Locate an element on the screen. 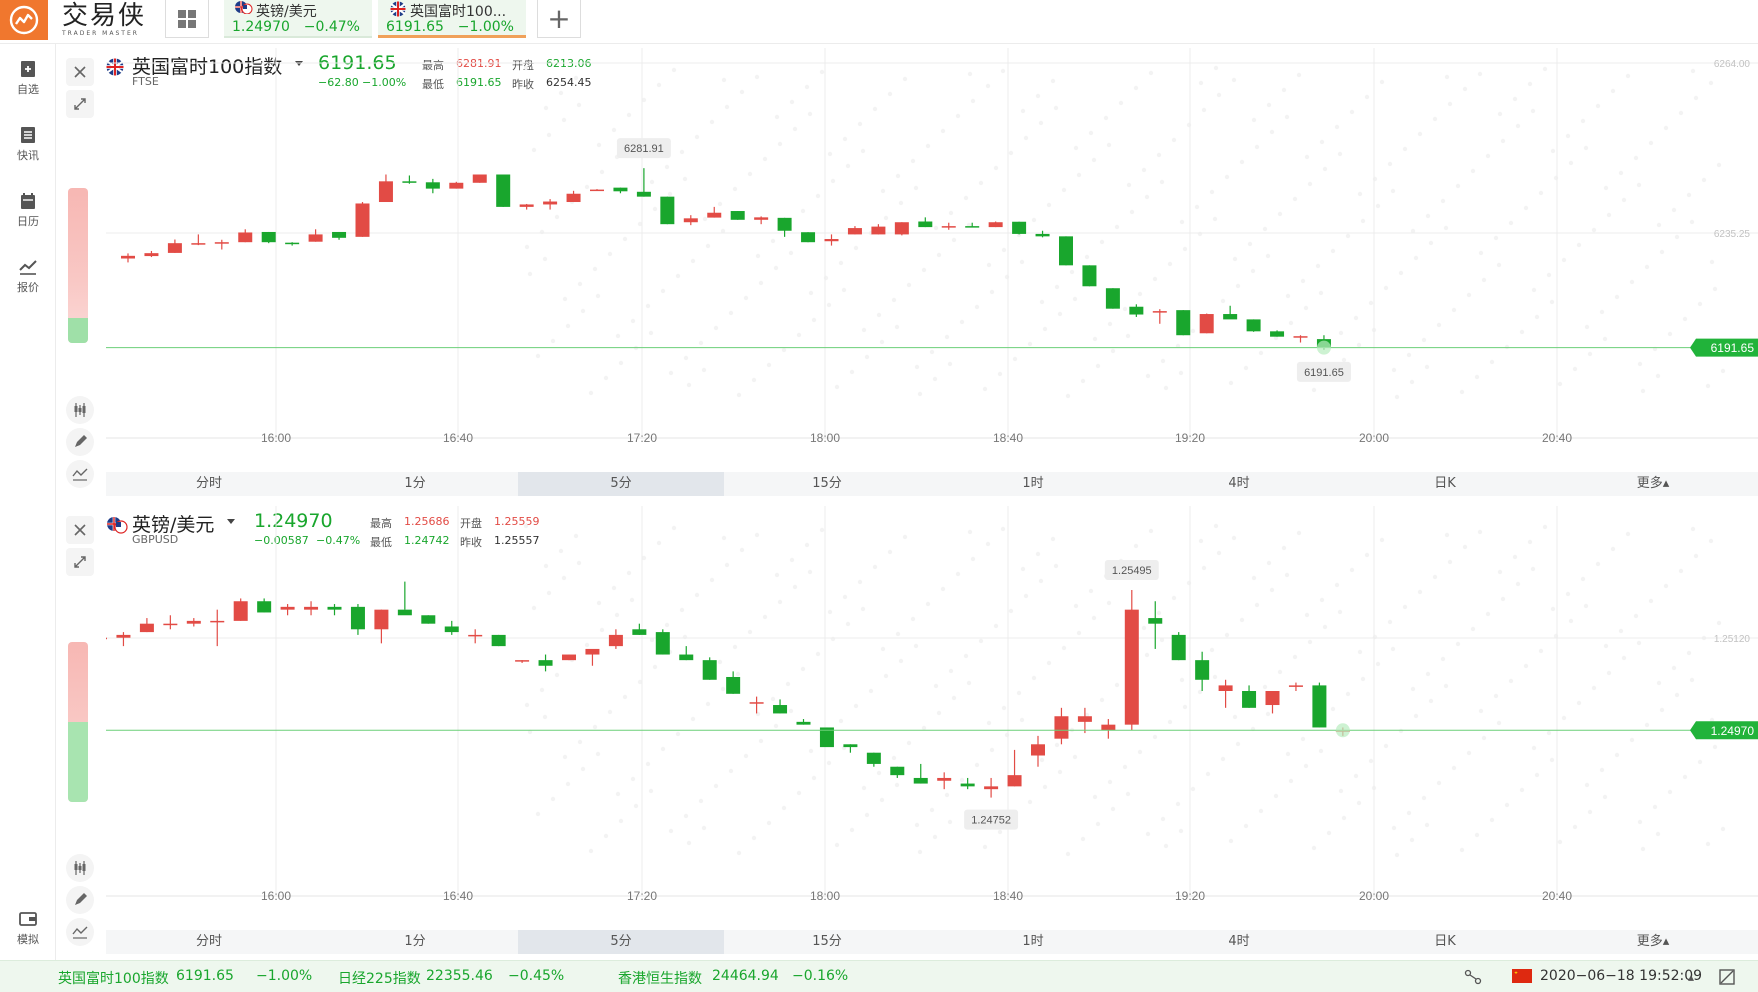 The height and width of the screenshot is (992, 1758). ticker-name: 香港恒生指数 is located at coordinates (660, 978).